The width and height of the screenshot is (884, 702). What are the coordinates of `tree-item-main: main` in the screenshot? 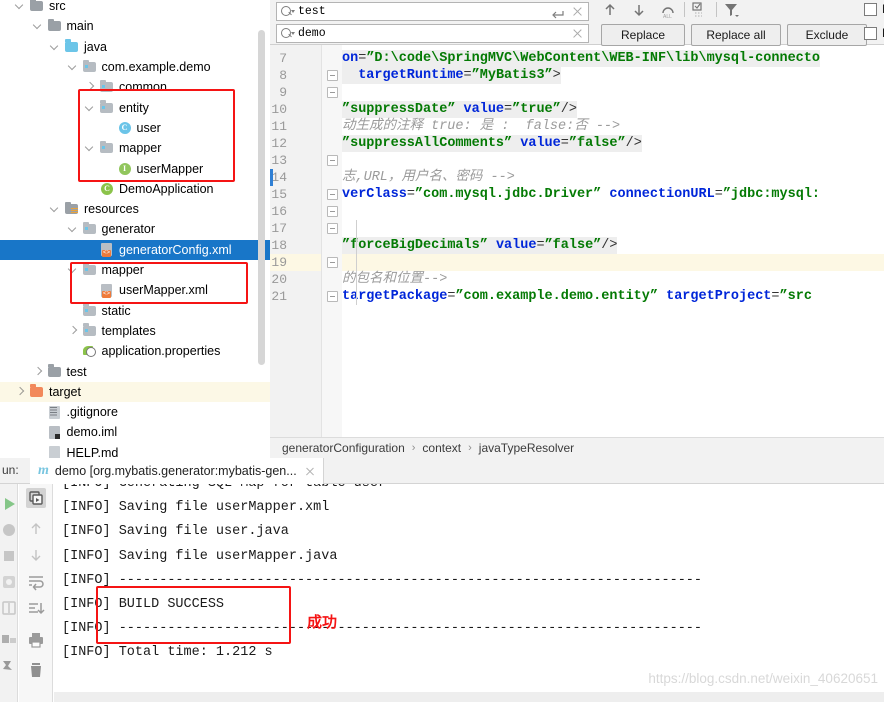 It's located at (135, 26).